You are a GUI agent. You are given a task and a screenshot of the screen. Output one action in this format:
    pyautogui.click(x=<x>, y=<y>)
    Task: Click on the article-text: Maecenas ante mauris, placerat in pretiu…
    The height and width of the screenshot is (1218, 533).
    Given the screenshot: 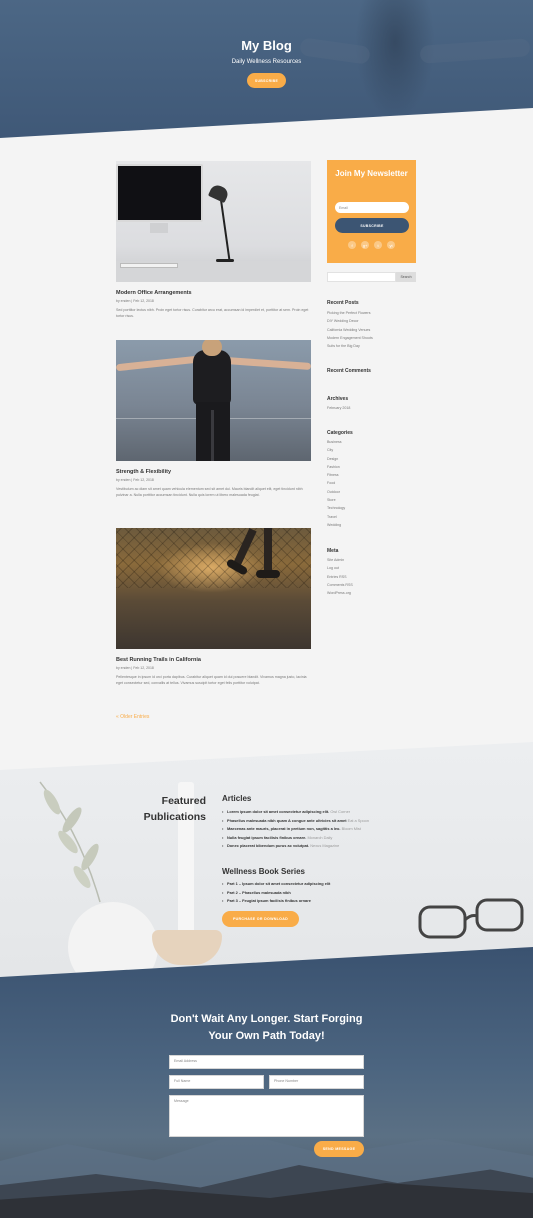 What is the action you would take?
    pyautogui.click(x=284, y=829)
    